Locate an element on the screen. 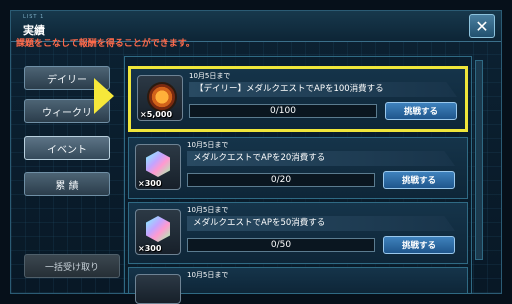 This screenshot has height=304, width=512. pointer-arrow-icon is located at coordinates (104, 96).